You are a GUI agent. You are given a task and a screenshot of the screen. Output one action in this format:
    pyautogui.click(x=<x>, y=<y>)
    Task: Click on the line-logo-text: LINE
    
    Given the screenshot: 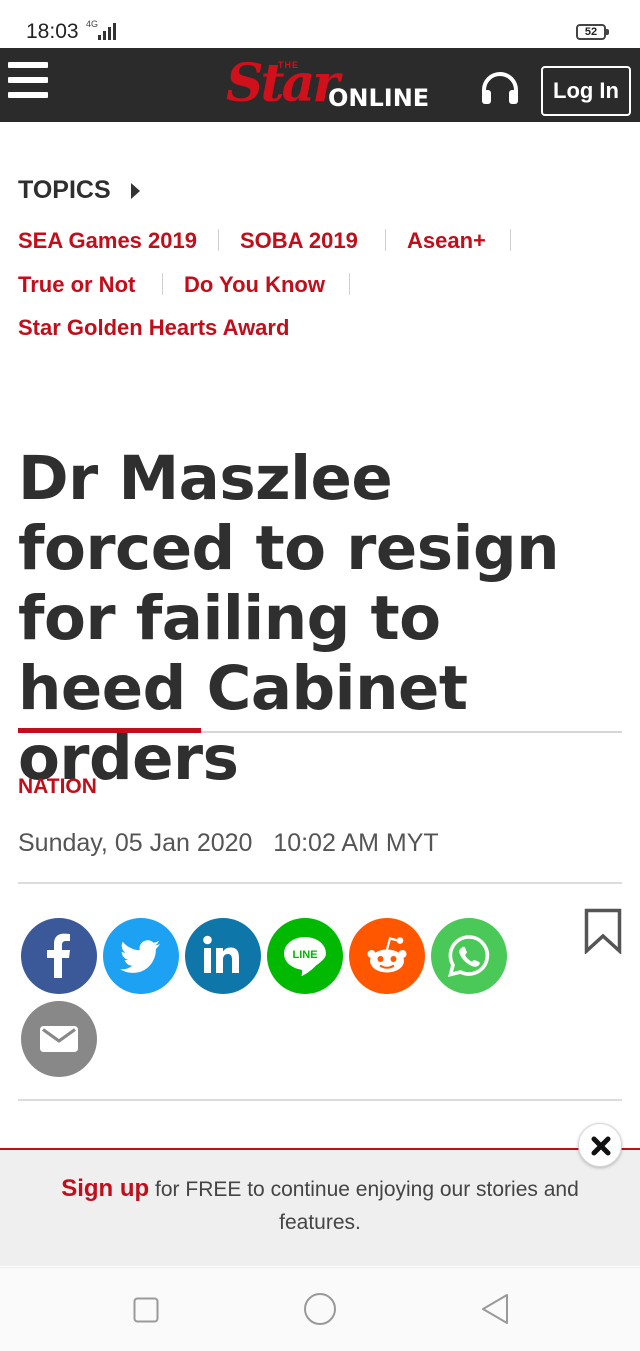 What is the action you would take?
    pyautogui.click(x=304, y=955)
    